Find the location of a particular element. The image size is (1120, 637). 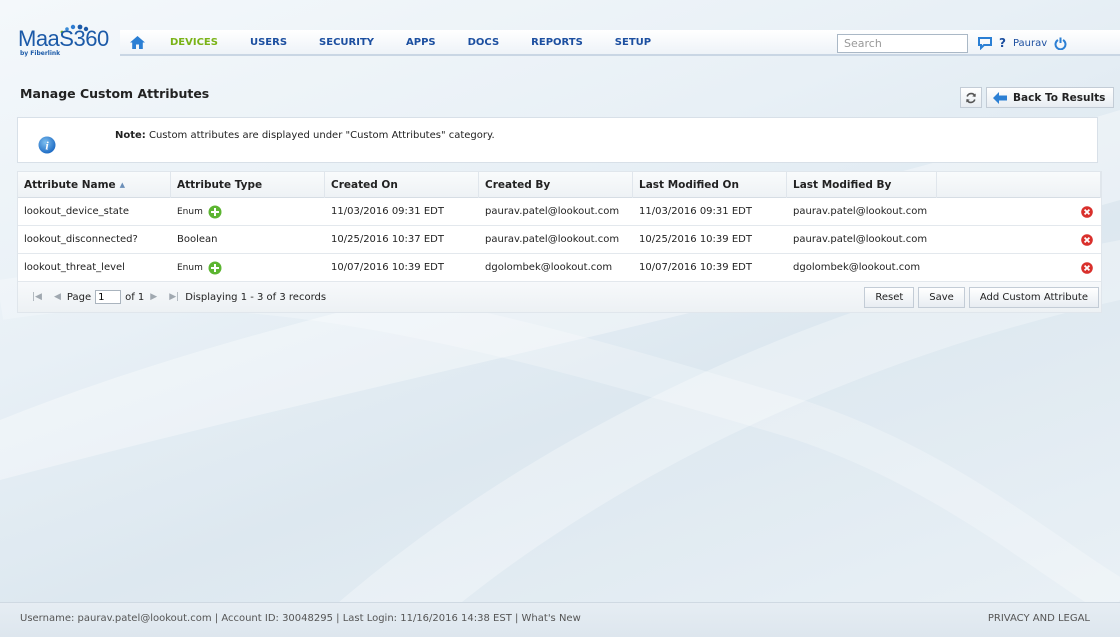

home-icon is located at coordinates (137, 42).